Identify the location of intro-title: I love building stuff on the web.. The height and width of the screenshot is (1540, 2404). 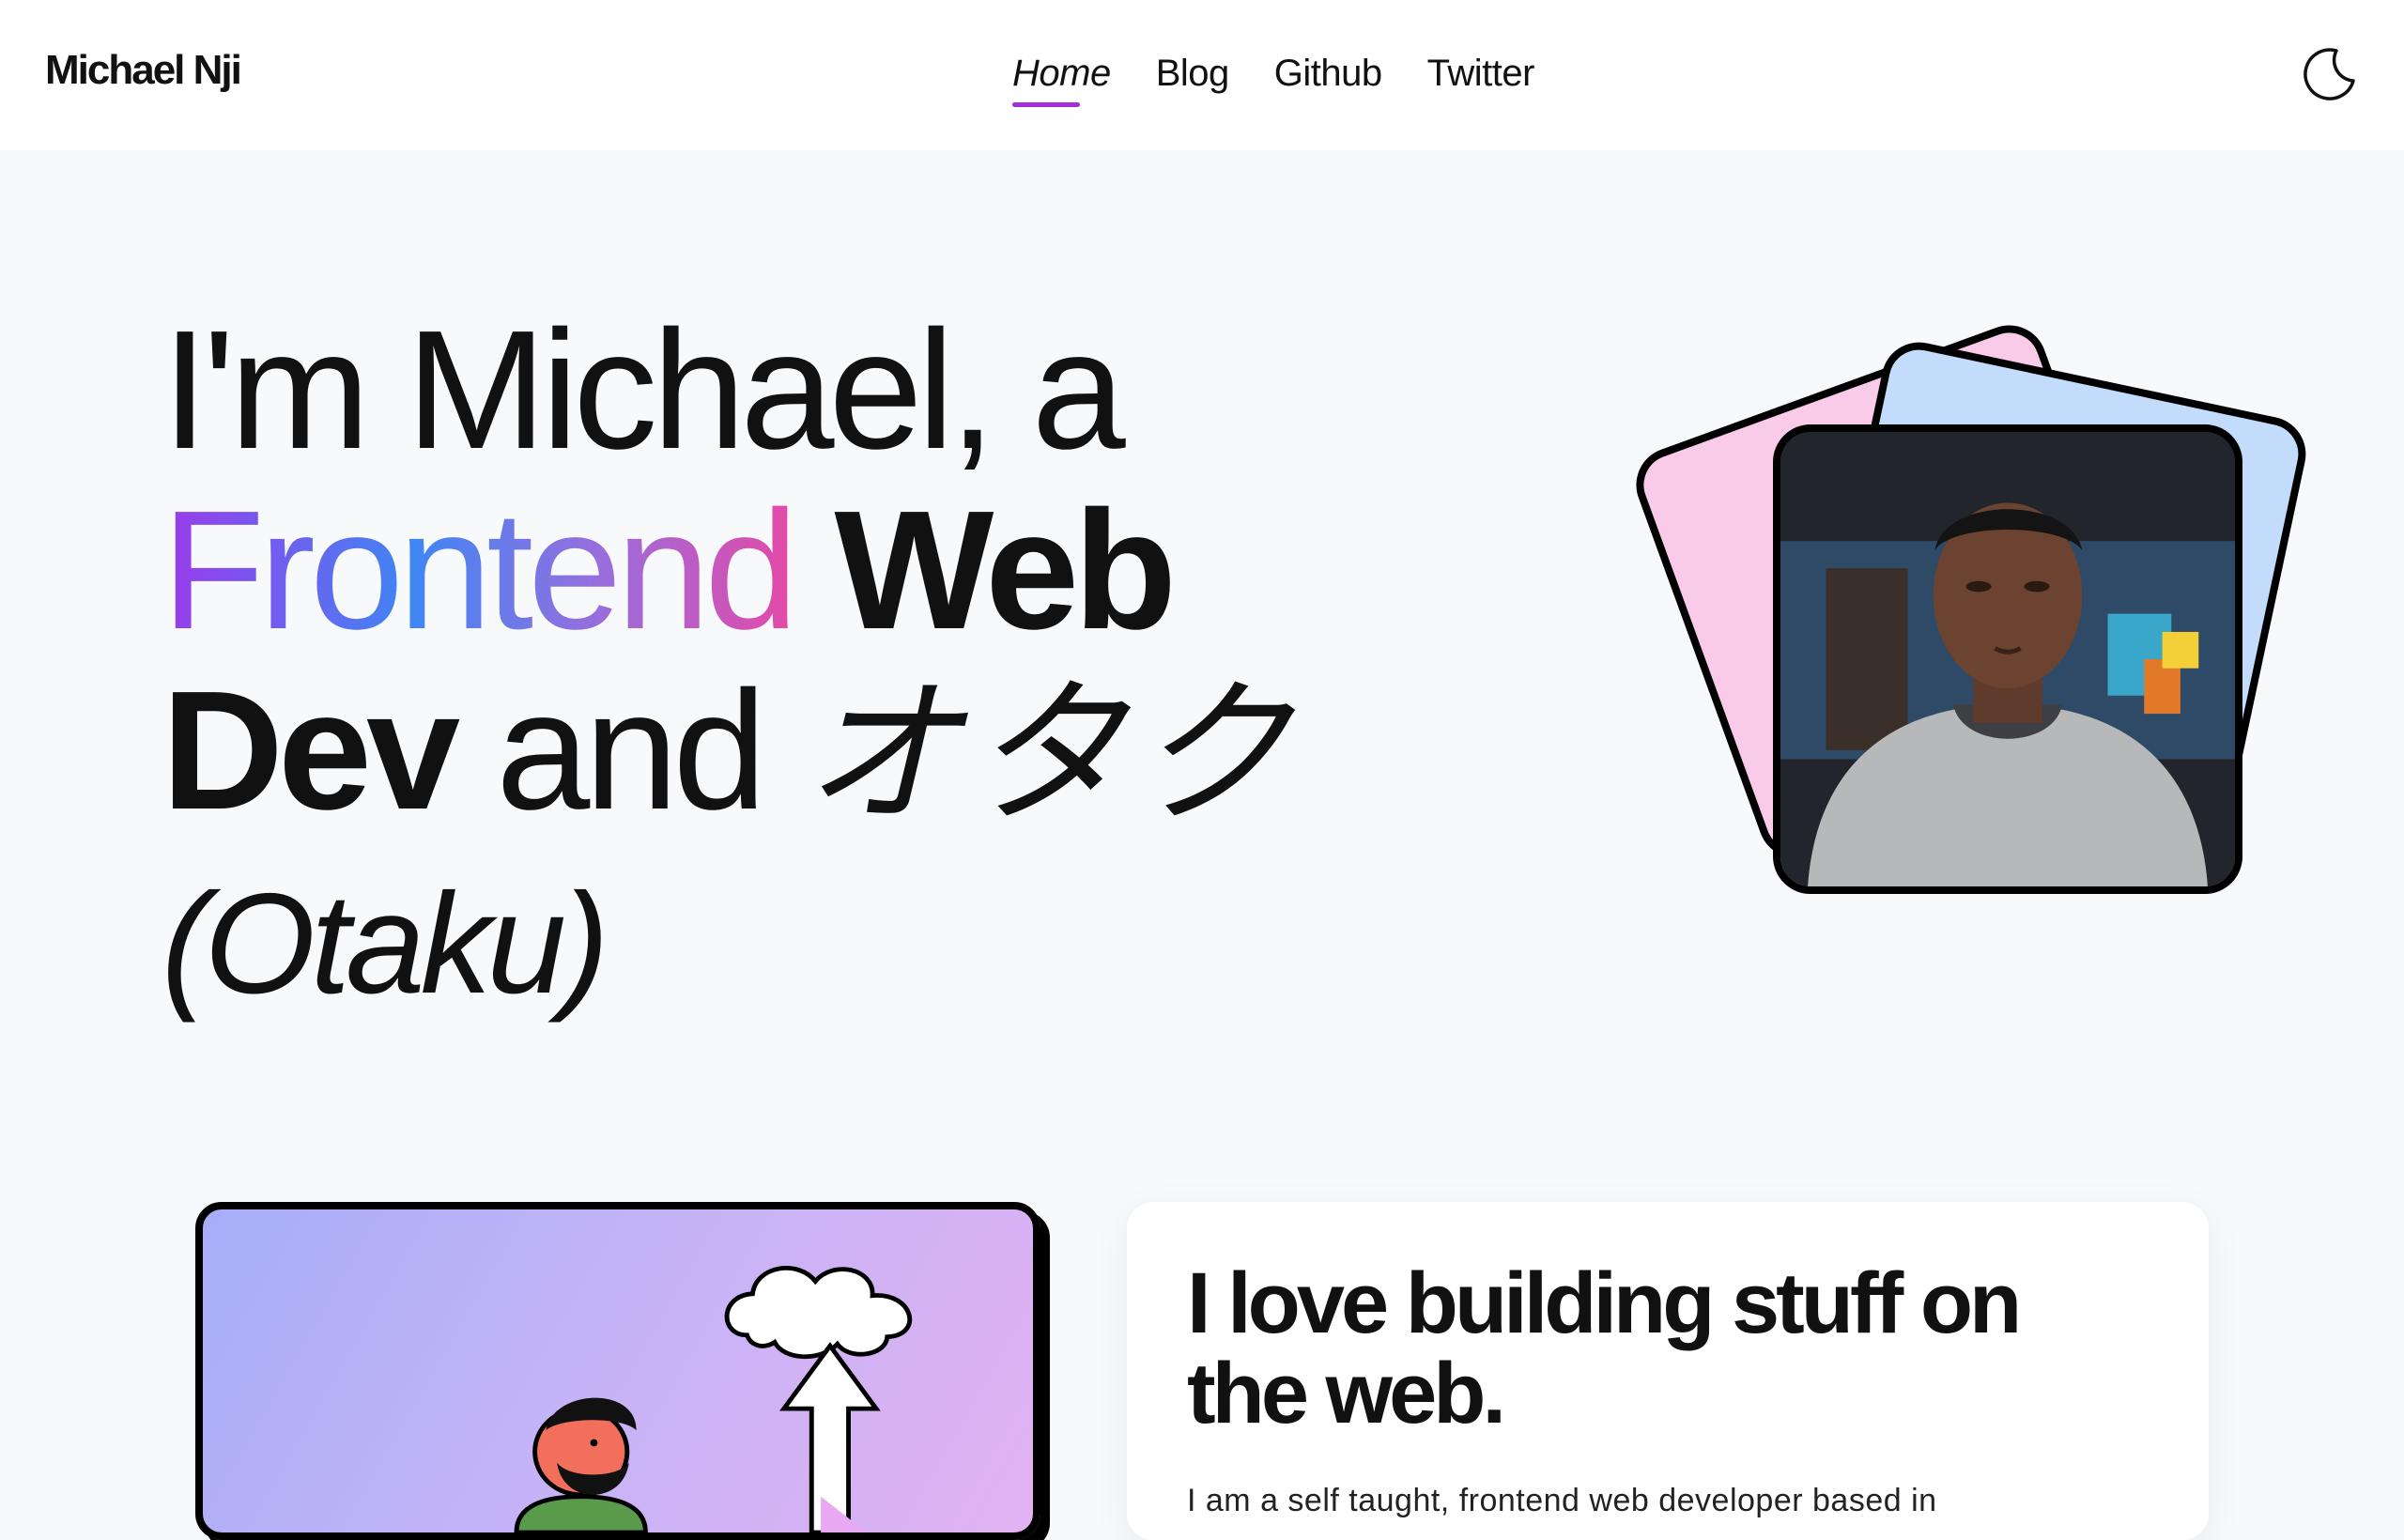
(1604, 1348).